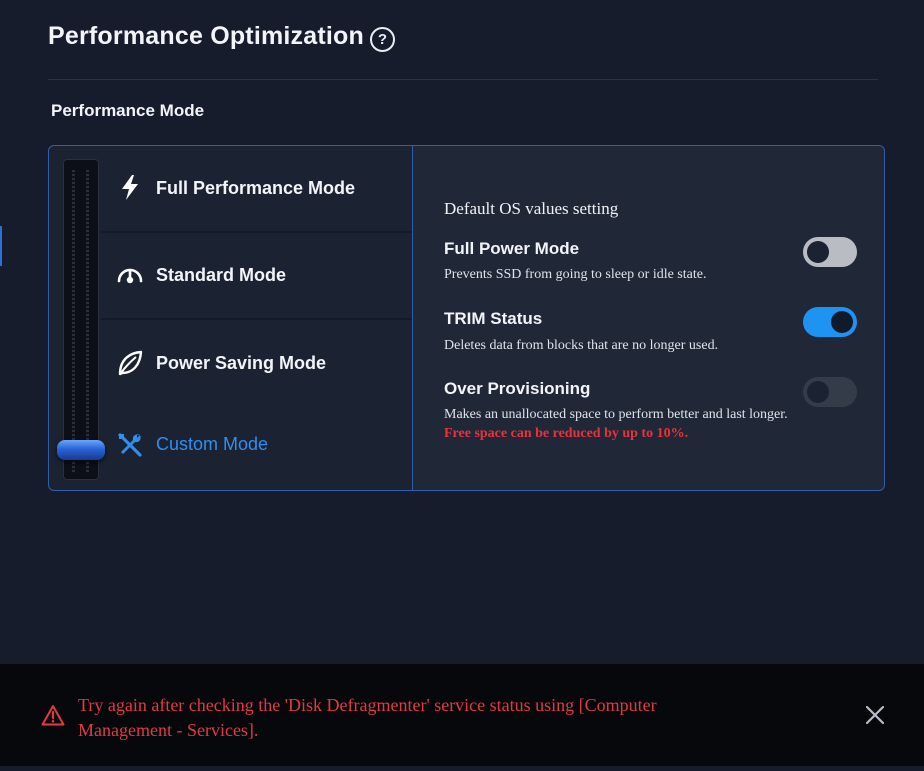 The width and height of the screenshot is (924, 771). Describe the element at coordinates (168, 730) in the screenshot. I see `error-message-line-2: Management - Services].` at that location.